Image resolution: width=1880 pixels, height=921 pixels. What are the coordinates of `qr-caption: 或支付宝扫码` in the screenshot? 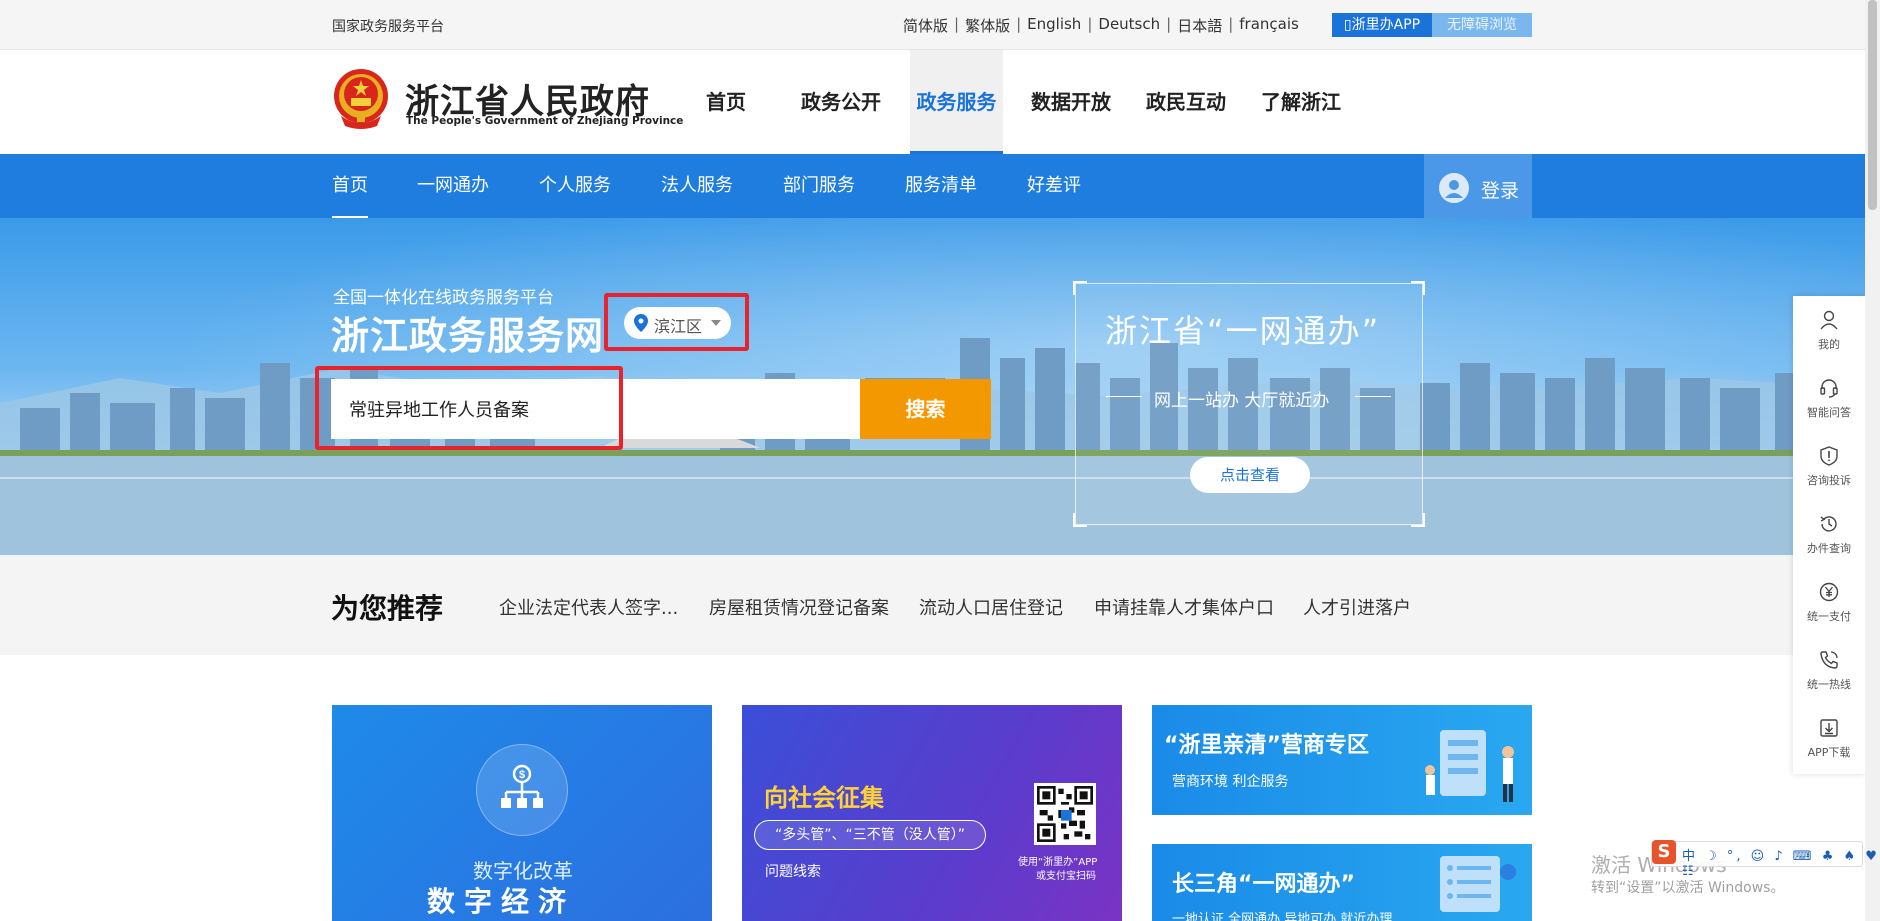 It's located at (1066, 876).